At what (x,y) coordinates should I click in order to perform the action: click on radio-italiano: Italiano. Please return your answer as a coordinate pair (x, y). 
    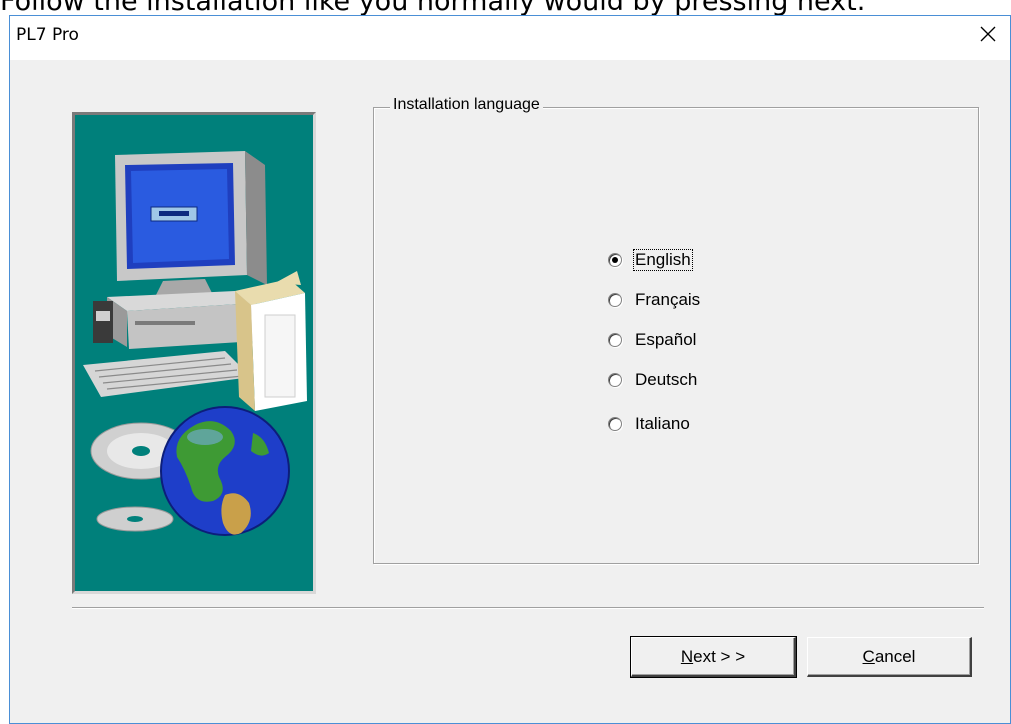
    Looking at the image, I should click on (649, 424).